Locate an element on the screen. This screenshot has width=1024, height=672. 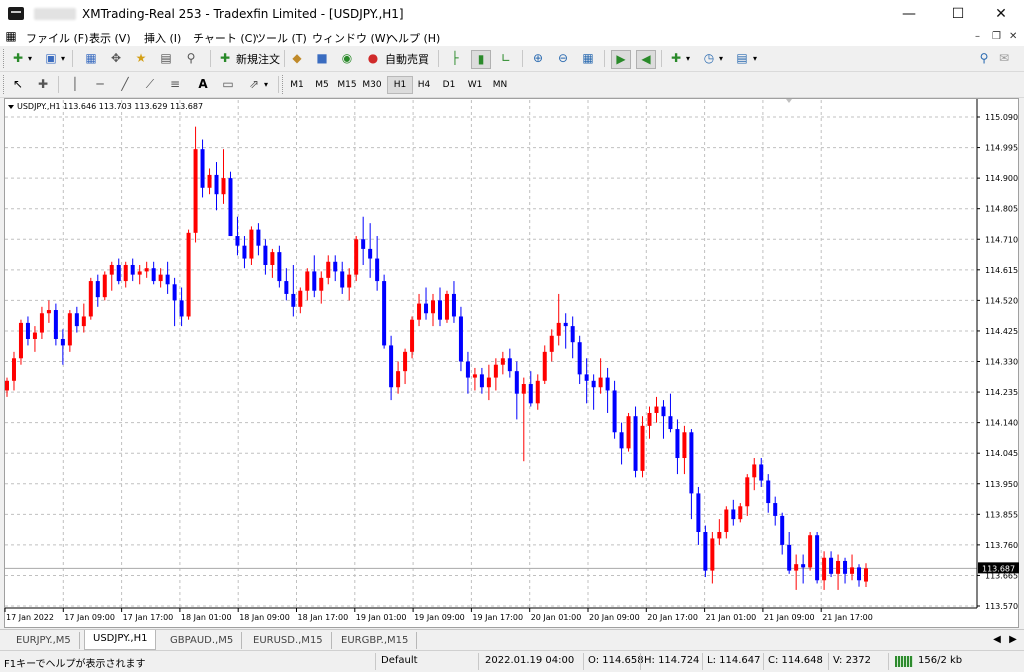
tab-eurjpy-m5: EURJPY.,M5 is located at coordinates (44, 640).